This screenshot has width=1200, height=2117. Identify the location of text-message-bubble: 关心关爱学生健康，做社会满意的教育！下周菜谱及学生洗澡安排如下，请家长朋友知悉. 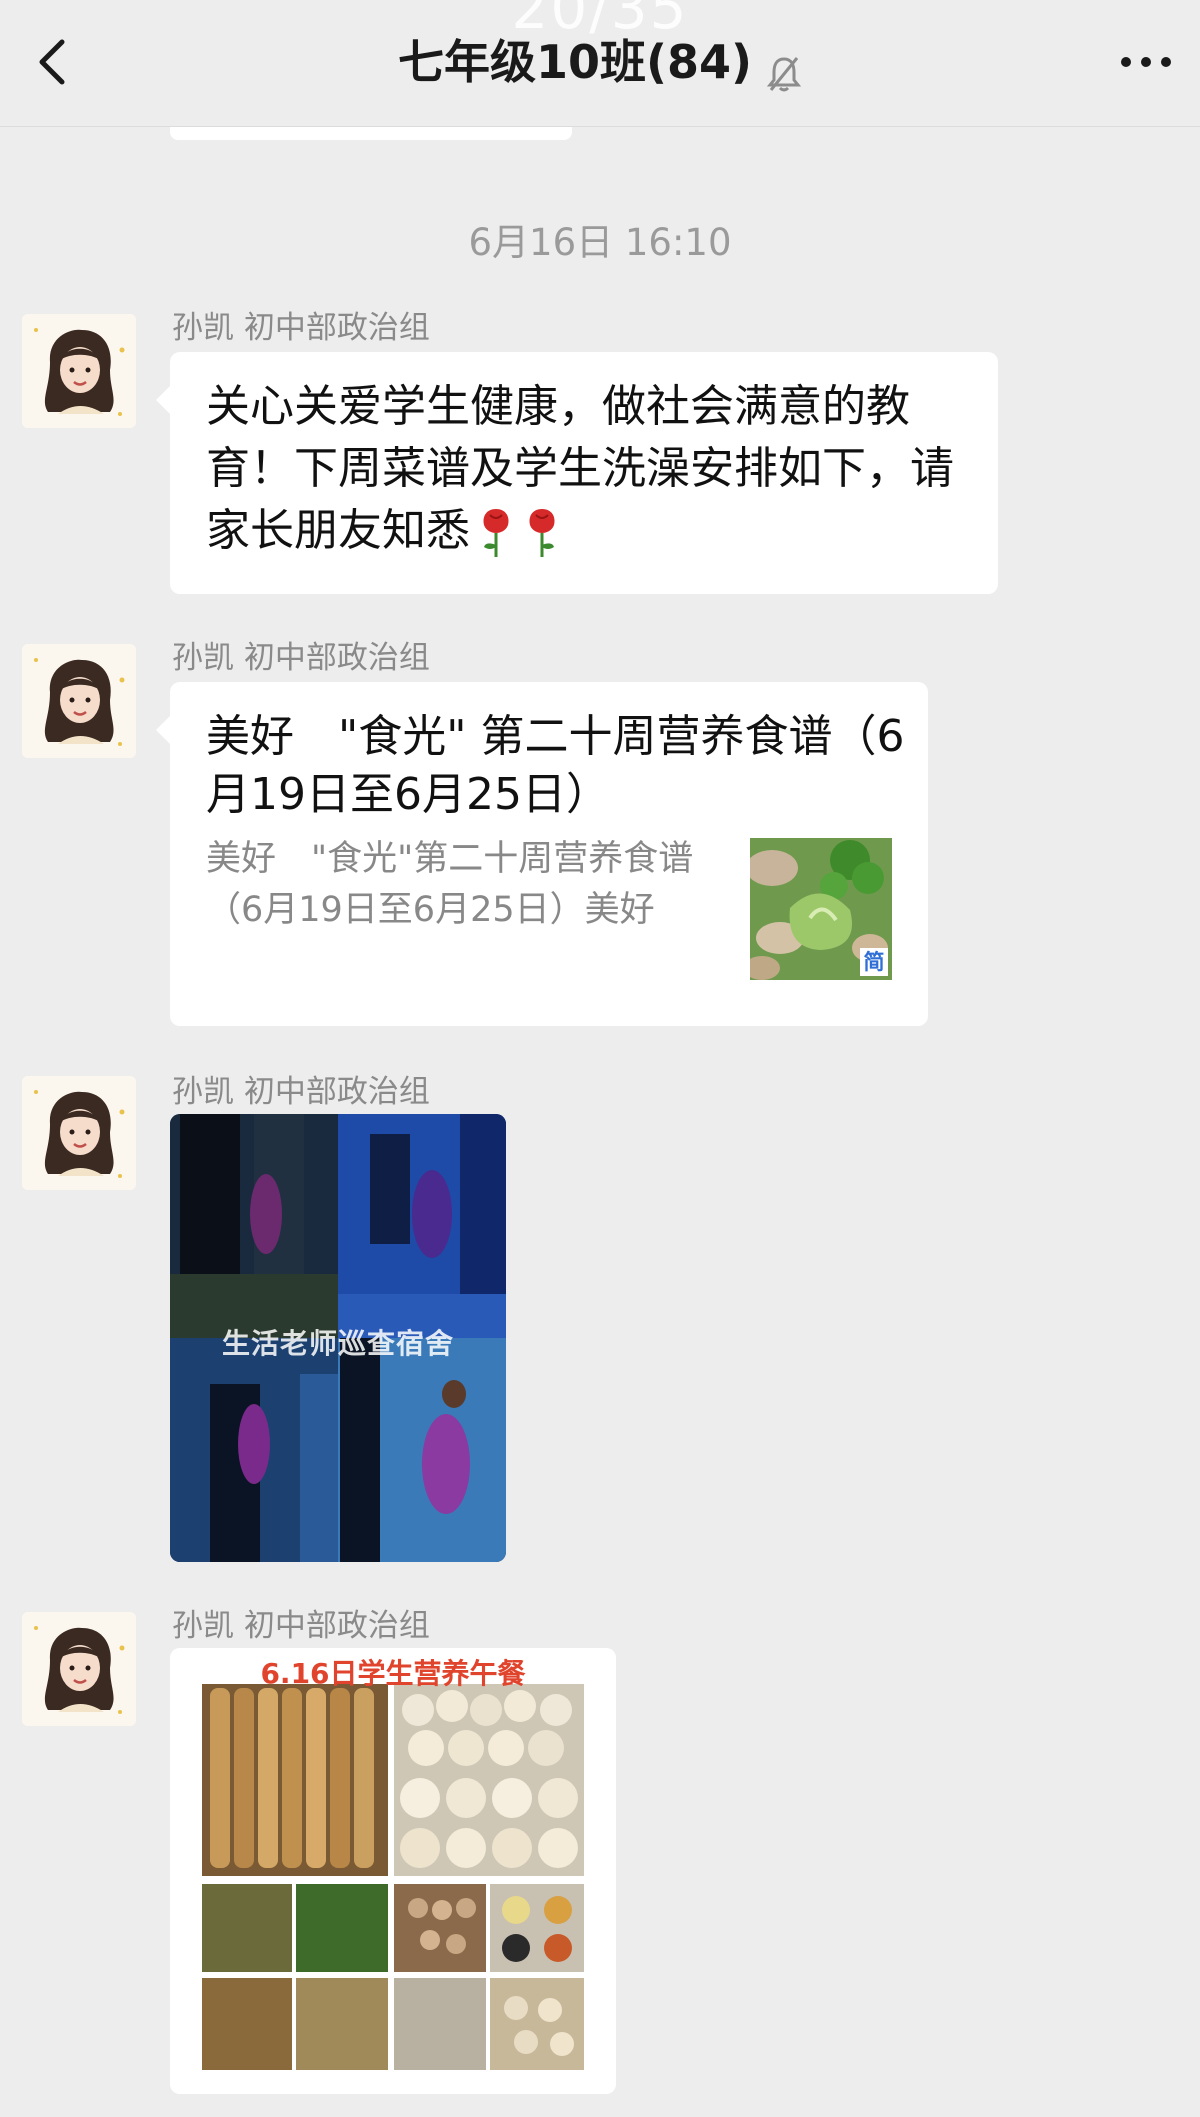
(577, 473).